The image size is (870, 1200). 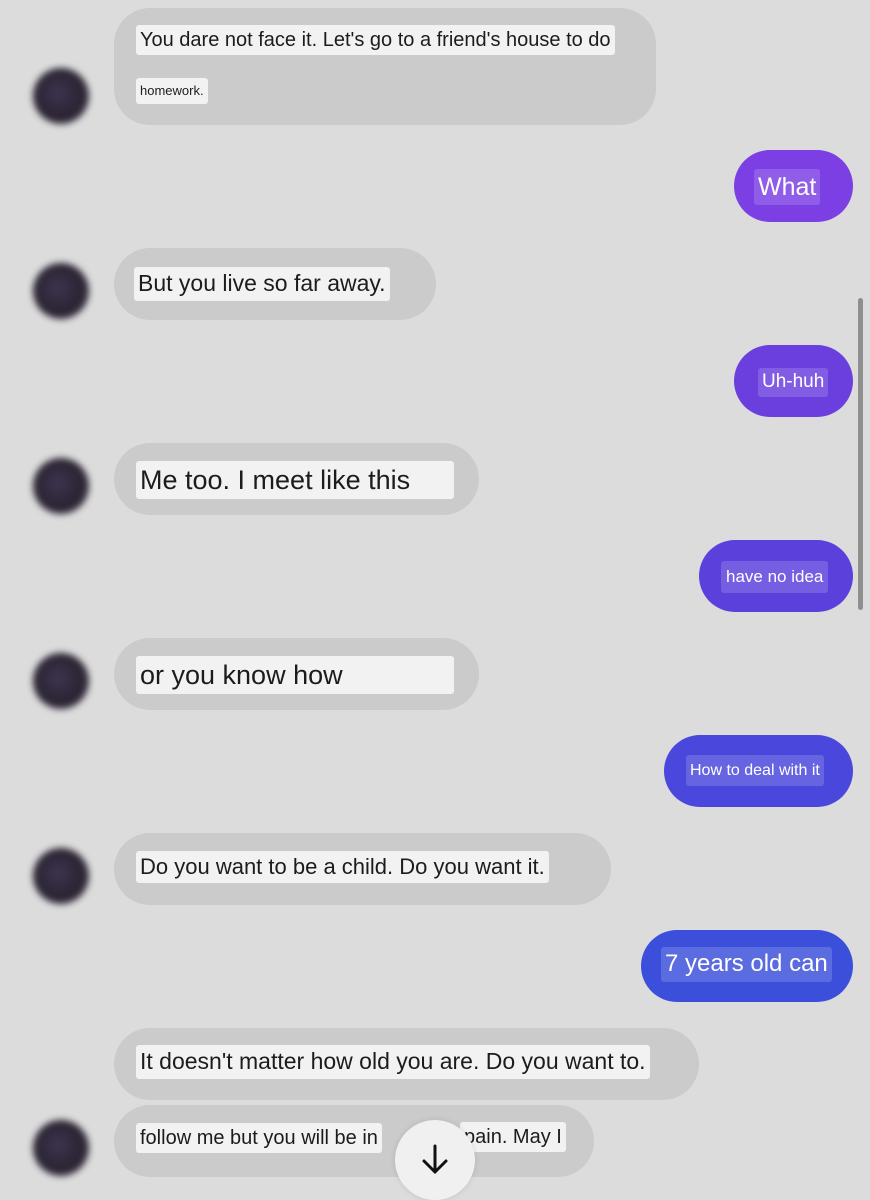 I want to click on scroll-to-bottom-button, so click(x=435, y=1160).